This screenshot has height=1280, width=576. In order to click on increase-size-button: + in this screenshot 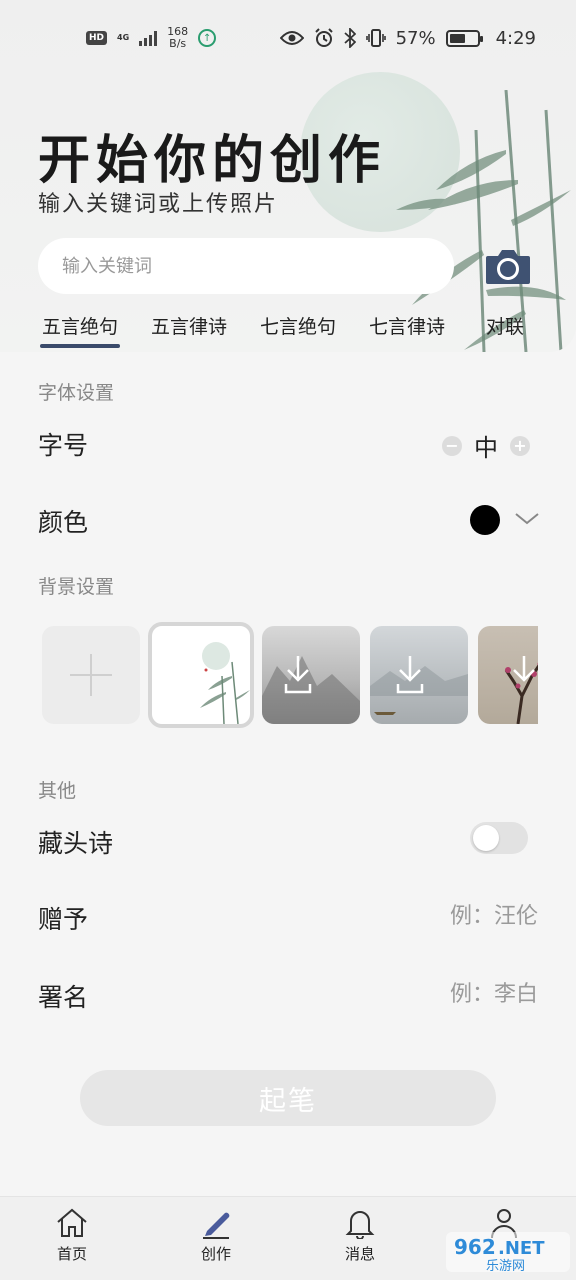, I will do `click(520, 445)`.